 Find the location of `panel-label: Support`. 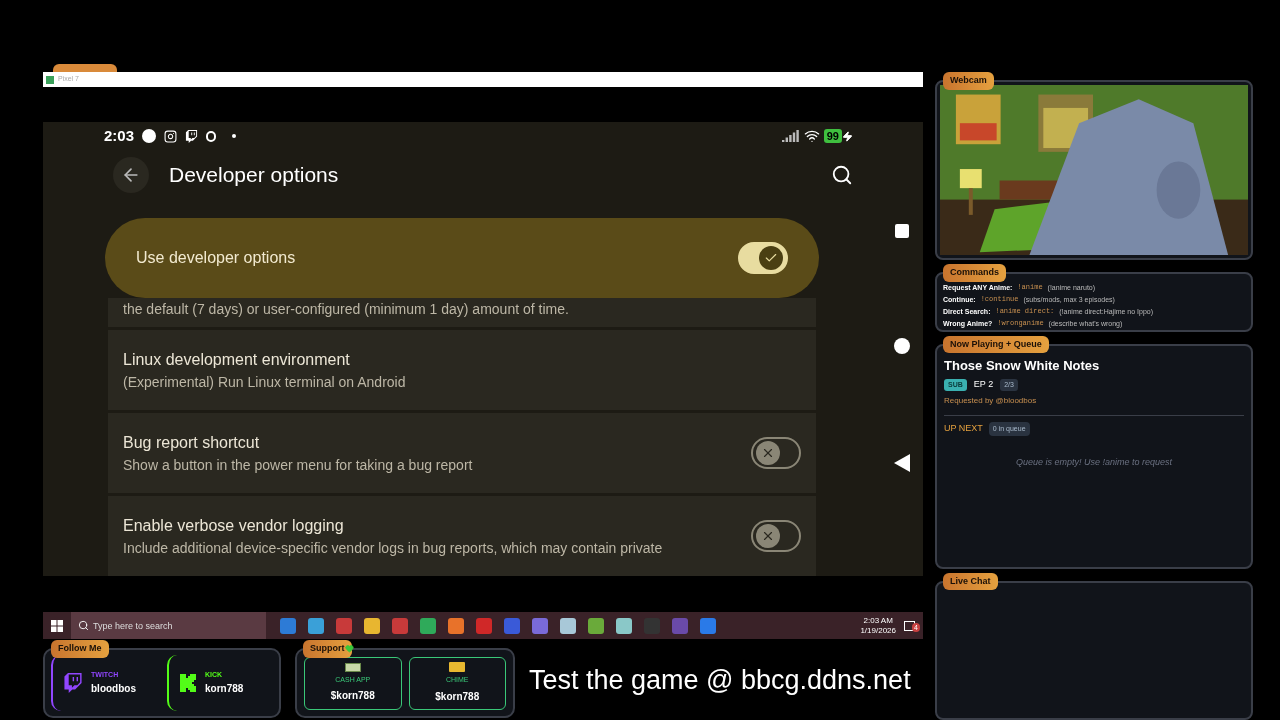

panel-label: Support is located at coordinates (327, 649).